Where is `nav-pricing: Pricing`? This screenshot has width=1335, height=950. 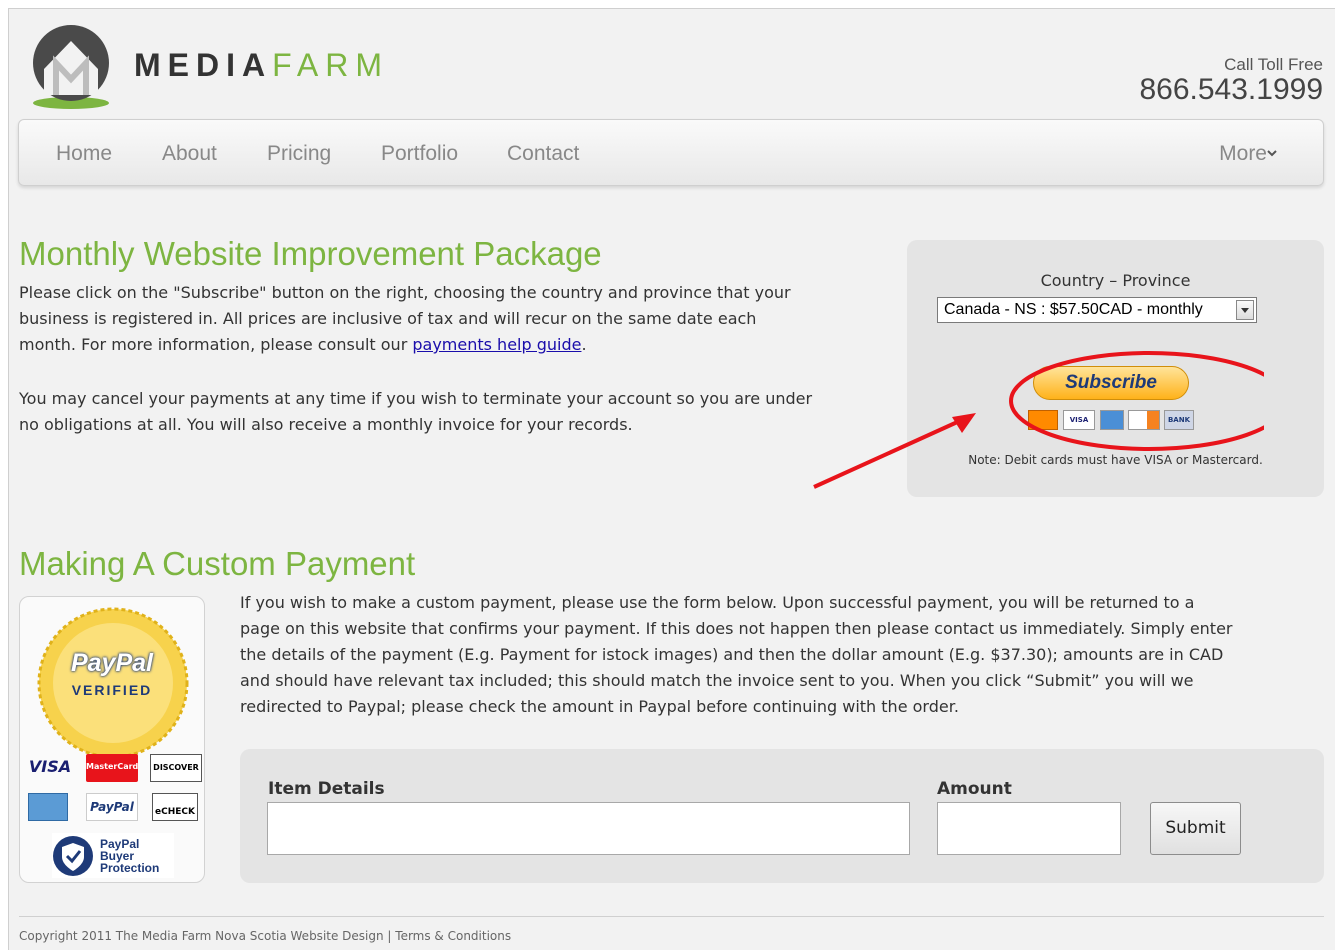
nav-pricing: Pricing is located at coordinates (299, 154).